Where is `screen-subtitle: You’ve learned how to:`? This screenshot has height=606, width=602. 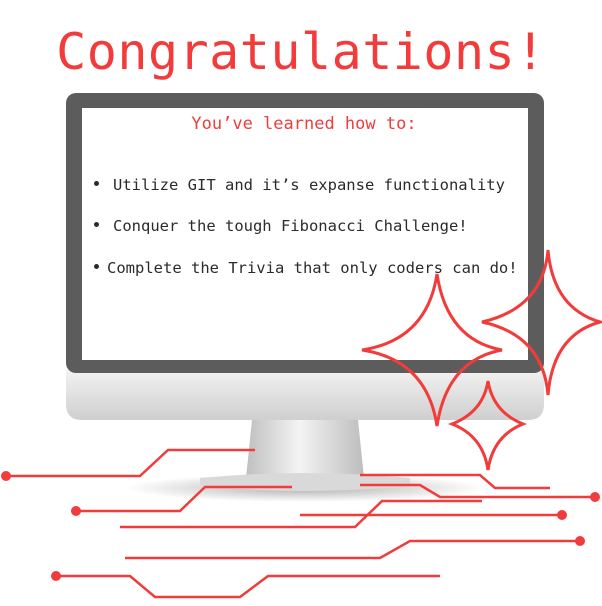 screen-subtitle: You’ve learned how to: is located at coordinates (304, 124).